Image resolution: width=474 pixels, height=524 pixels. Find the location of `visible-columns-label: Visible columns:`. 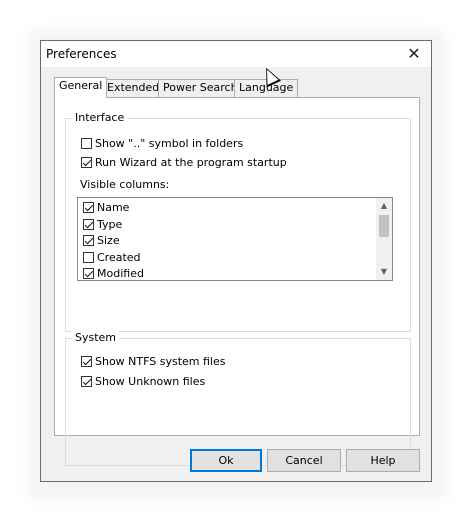

visible-columns-label: Visible columns: is located at coordinates (125, 184).